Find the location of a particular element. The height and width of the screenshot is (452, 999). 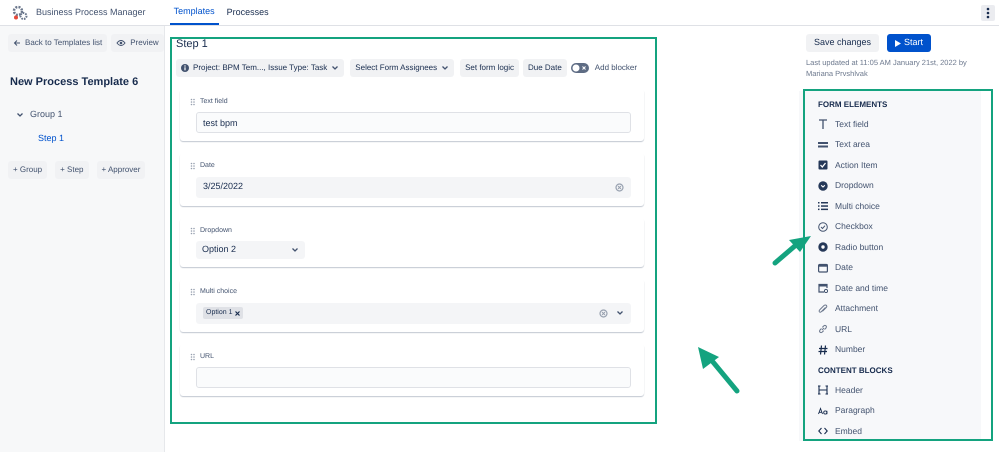

dropdown-button: Project: BPM Tem..., Issue Type: Task is located at coordinates (260, 67).